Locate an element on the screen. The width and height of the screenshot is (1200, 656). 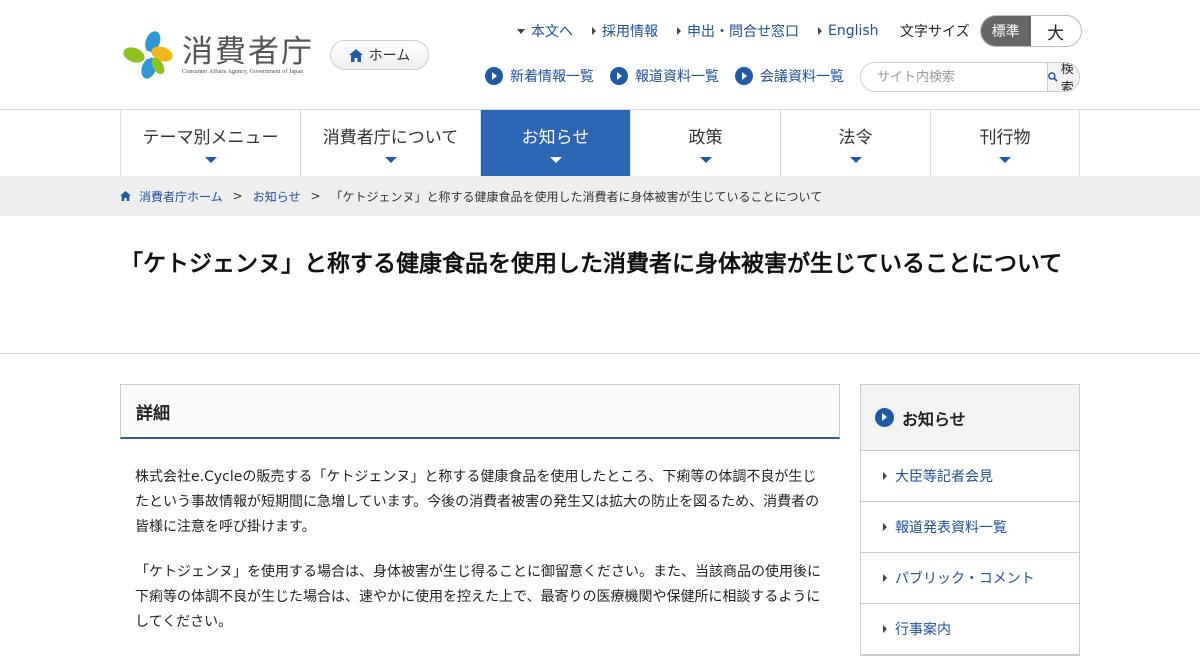
sidebar-heading: お知らせ is located at coordinates (970, 418).